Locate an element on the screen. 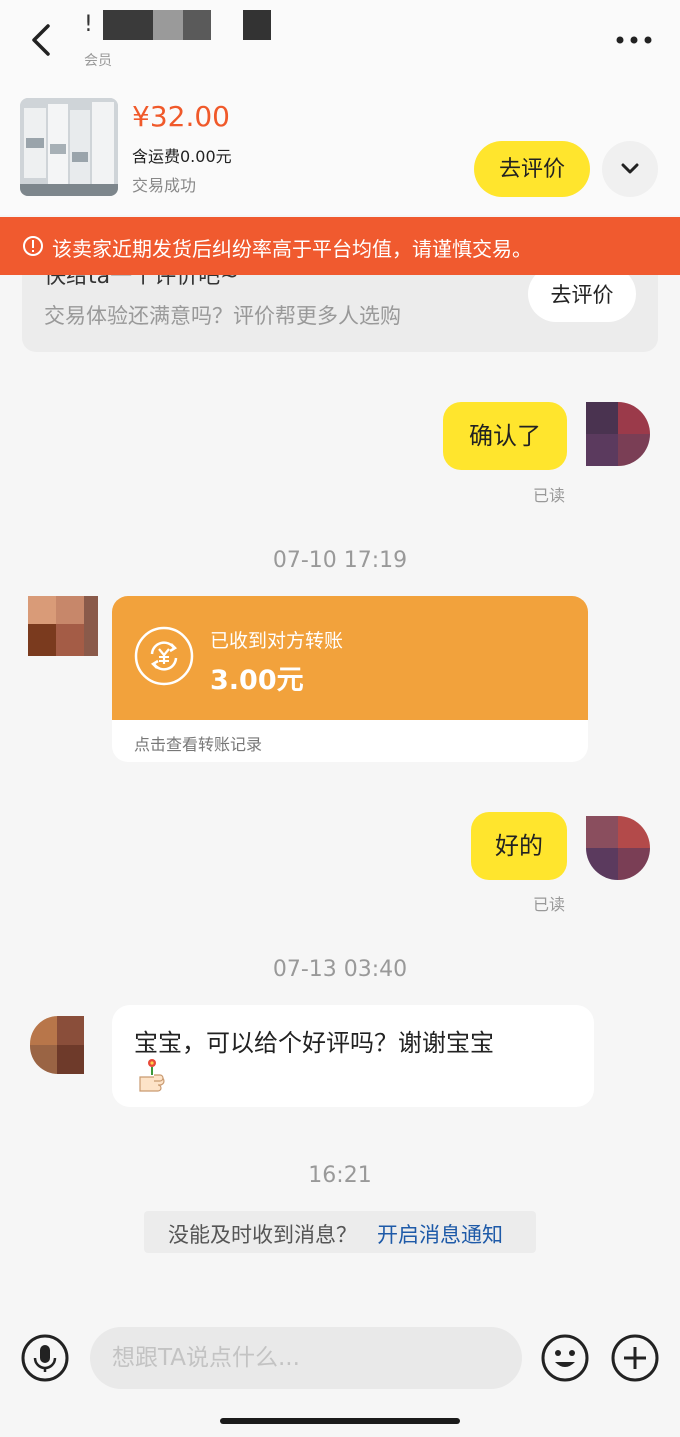 The image size is (680, 1437). contact-subtitle: 会员 is located at coordinates (98, 61).